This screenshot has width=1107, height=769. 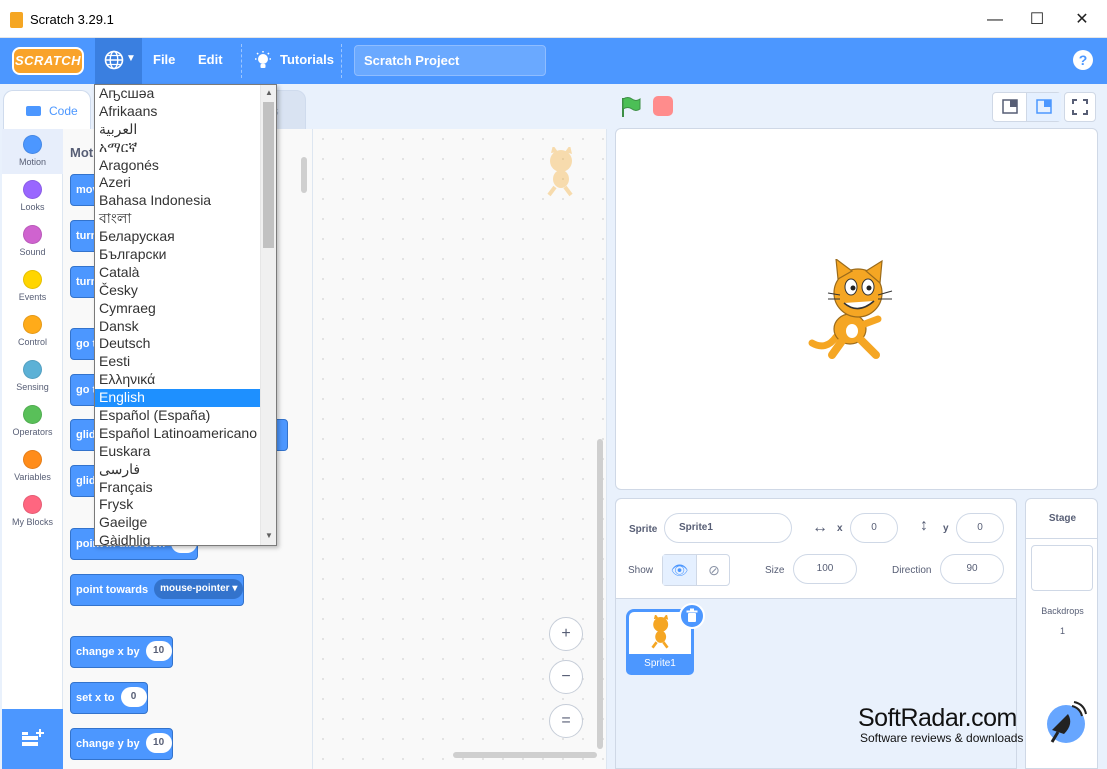 What do you see at coordinates (177, 488) in the screenshot?
I see `language-option: Français` at bounding box center [177, 488].